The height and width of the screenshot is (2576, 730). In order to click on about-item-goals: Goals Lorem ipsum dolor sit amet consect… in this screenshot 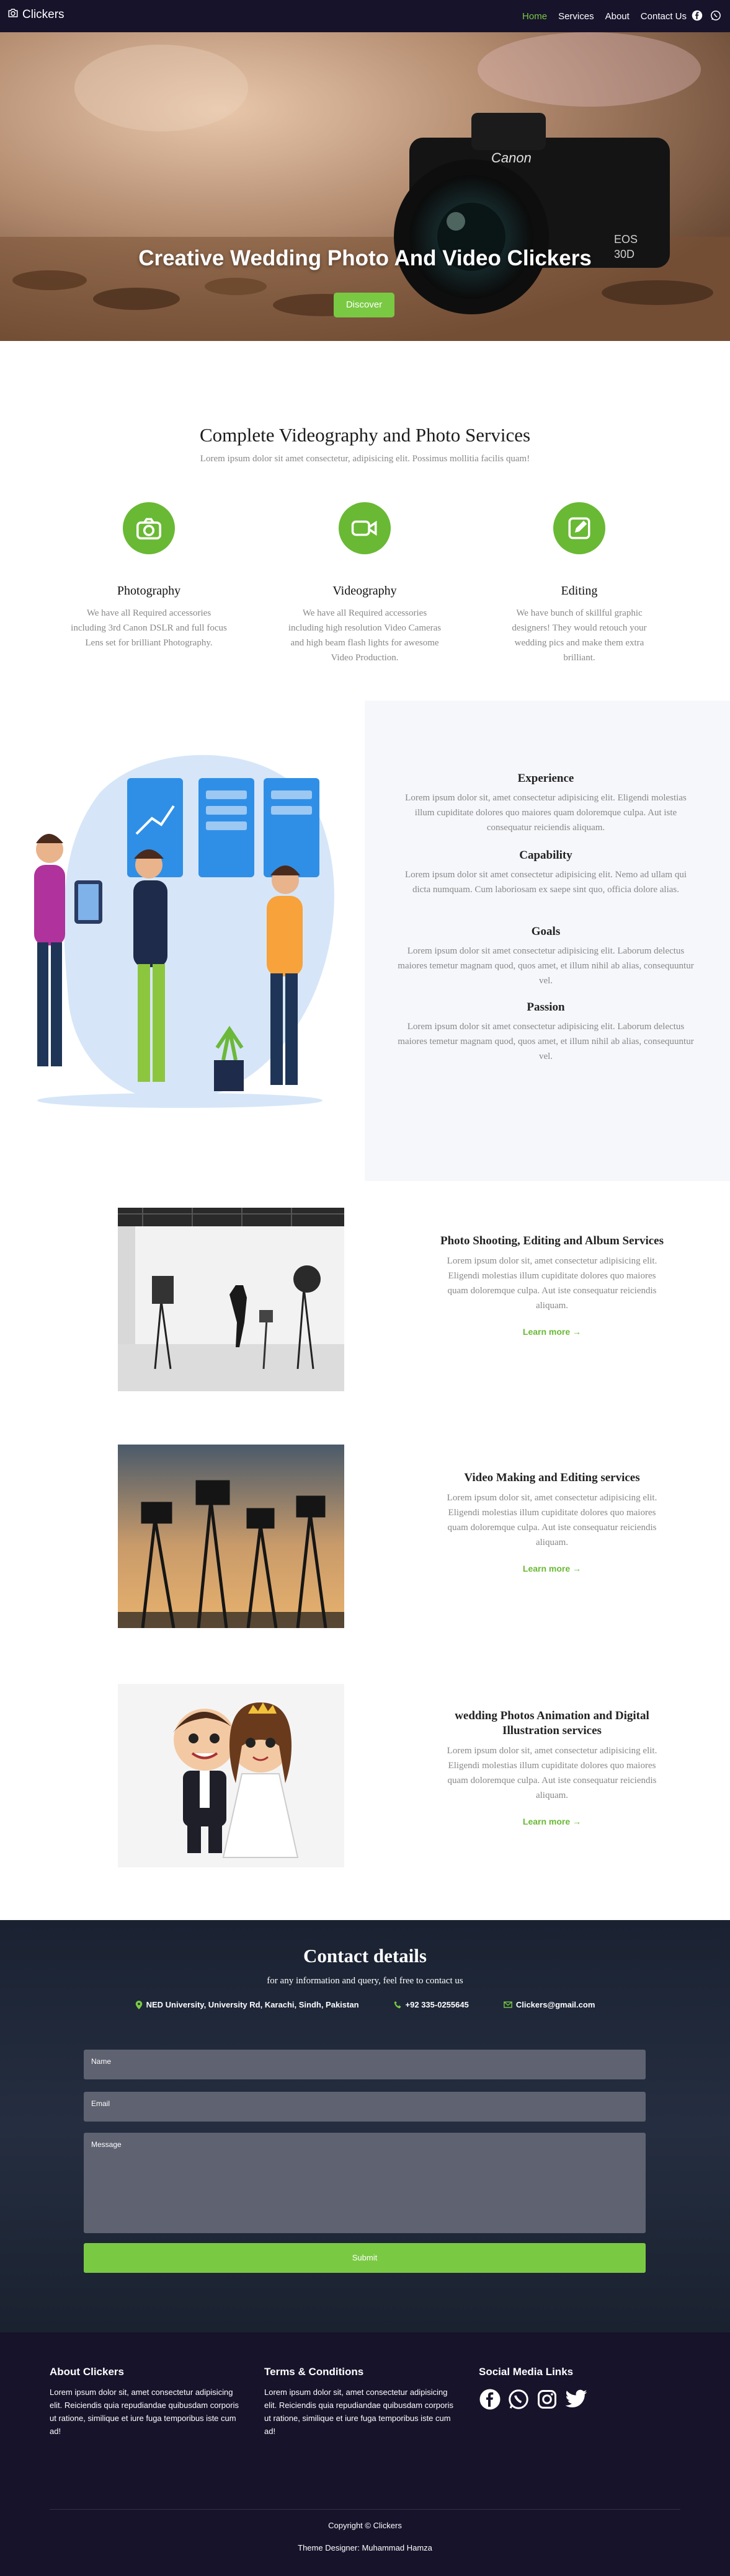, I will do `click(546, 957)`.